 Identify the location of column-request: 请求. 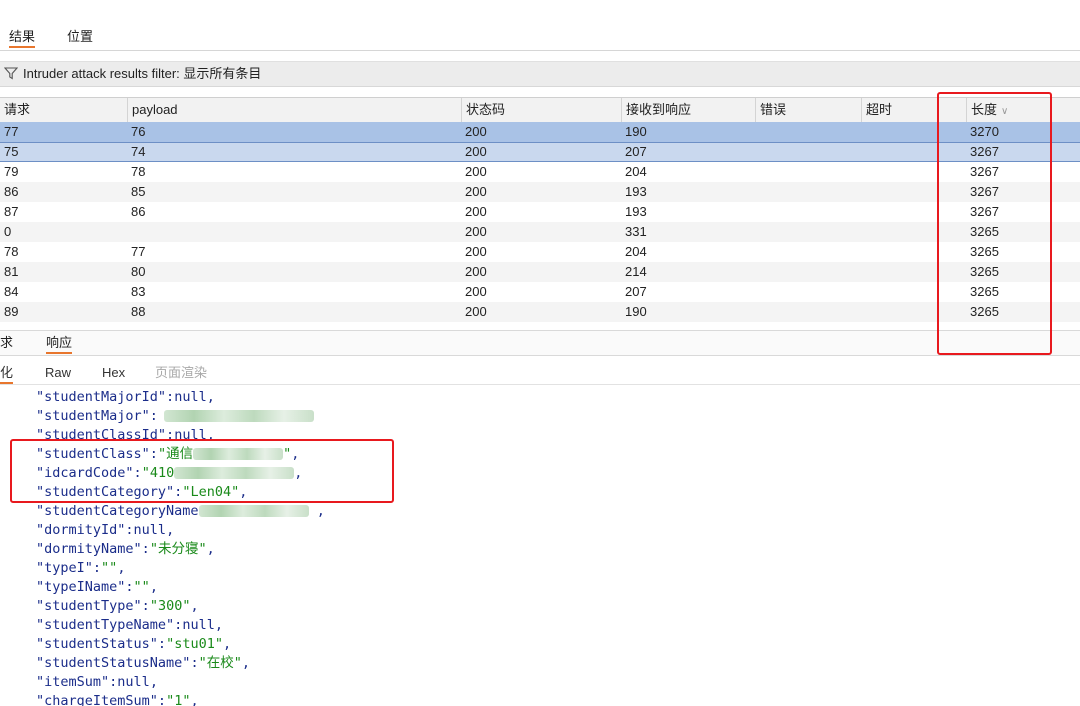
(63, 110).